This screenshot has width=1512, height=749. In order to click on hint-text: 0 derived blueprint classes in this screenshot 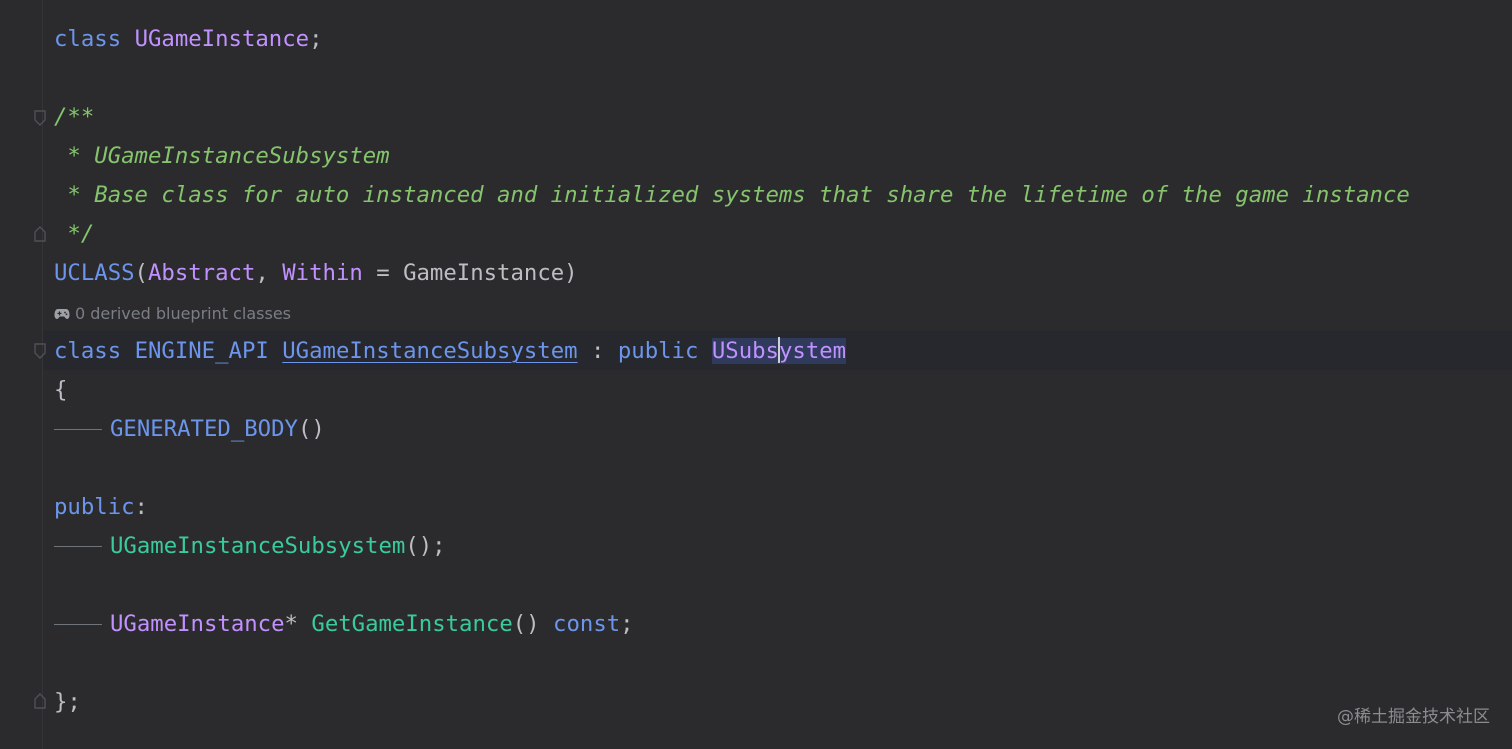, I will do `click(183, 313)`.